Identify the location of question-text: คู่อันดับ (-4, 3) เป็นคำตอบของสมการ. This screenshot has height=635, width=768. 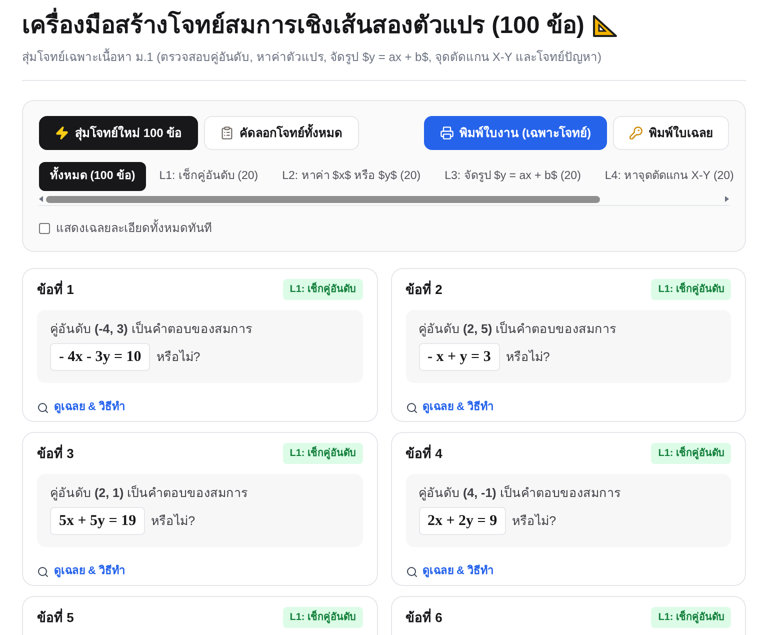
(152, 329).